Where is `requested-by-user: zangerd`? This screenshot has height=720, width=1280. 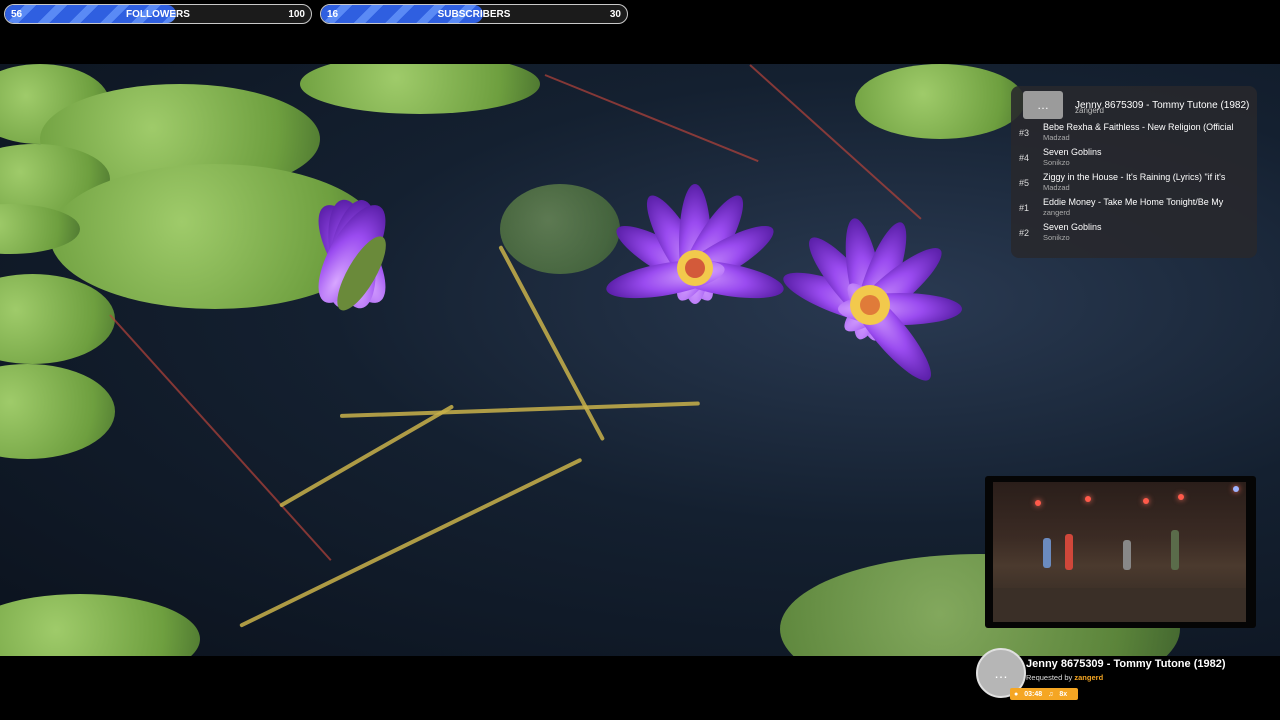
requested-by-user: zangerd is located at coordinates (1089, 677).